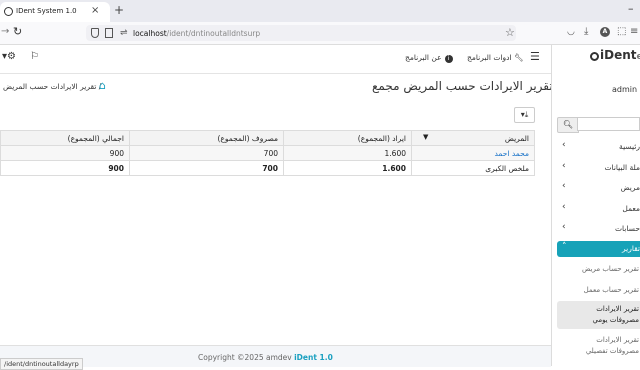 The image size is (640, 370). I want to click on sidebar-item-accounts: حسابات ‹, so click(598, 229).